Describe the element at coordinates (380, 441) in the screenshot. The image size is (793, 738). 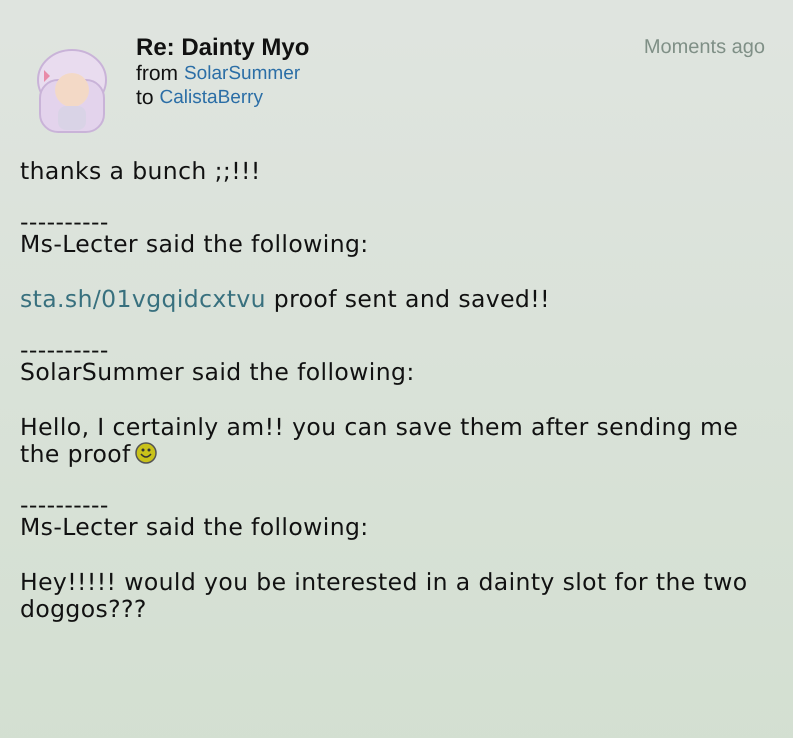
I see `message-paragraph: Hello, I certainly am!! you can save them after sending me the proof` at that location.